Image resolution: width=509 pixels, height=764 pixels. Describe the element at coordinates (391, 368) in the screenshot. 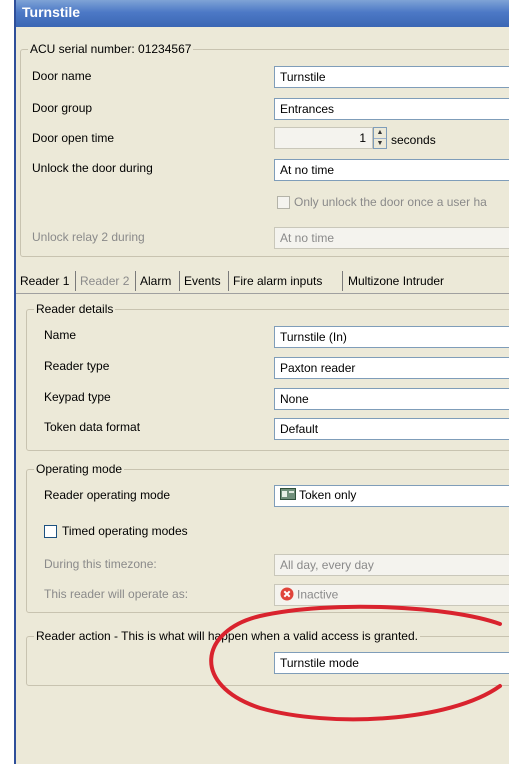

I see `reader-type-select: Paxton reader` at that location.